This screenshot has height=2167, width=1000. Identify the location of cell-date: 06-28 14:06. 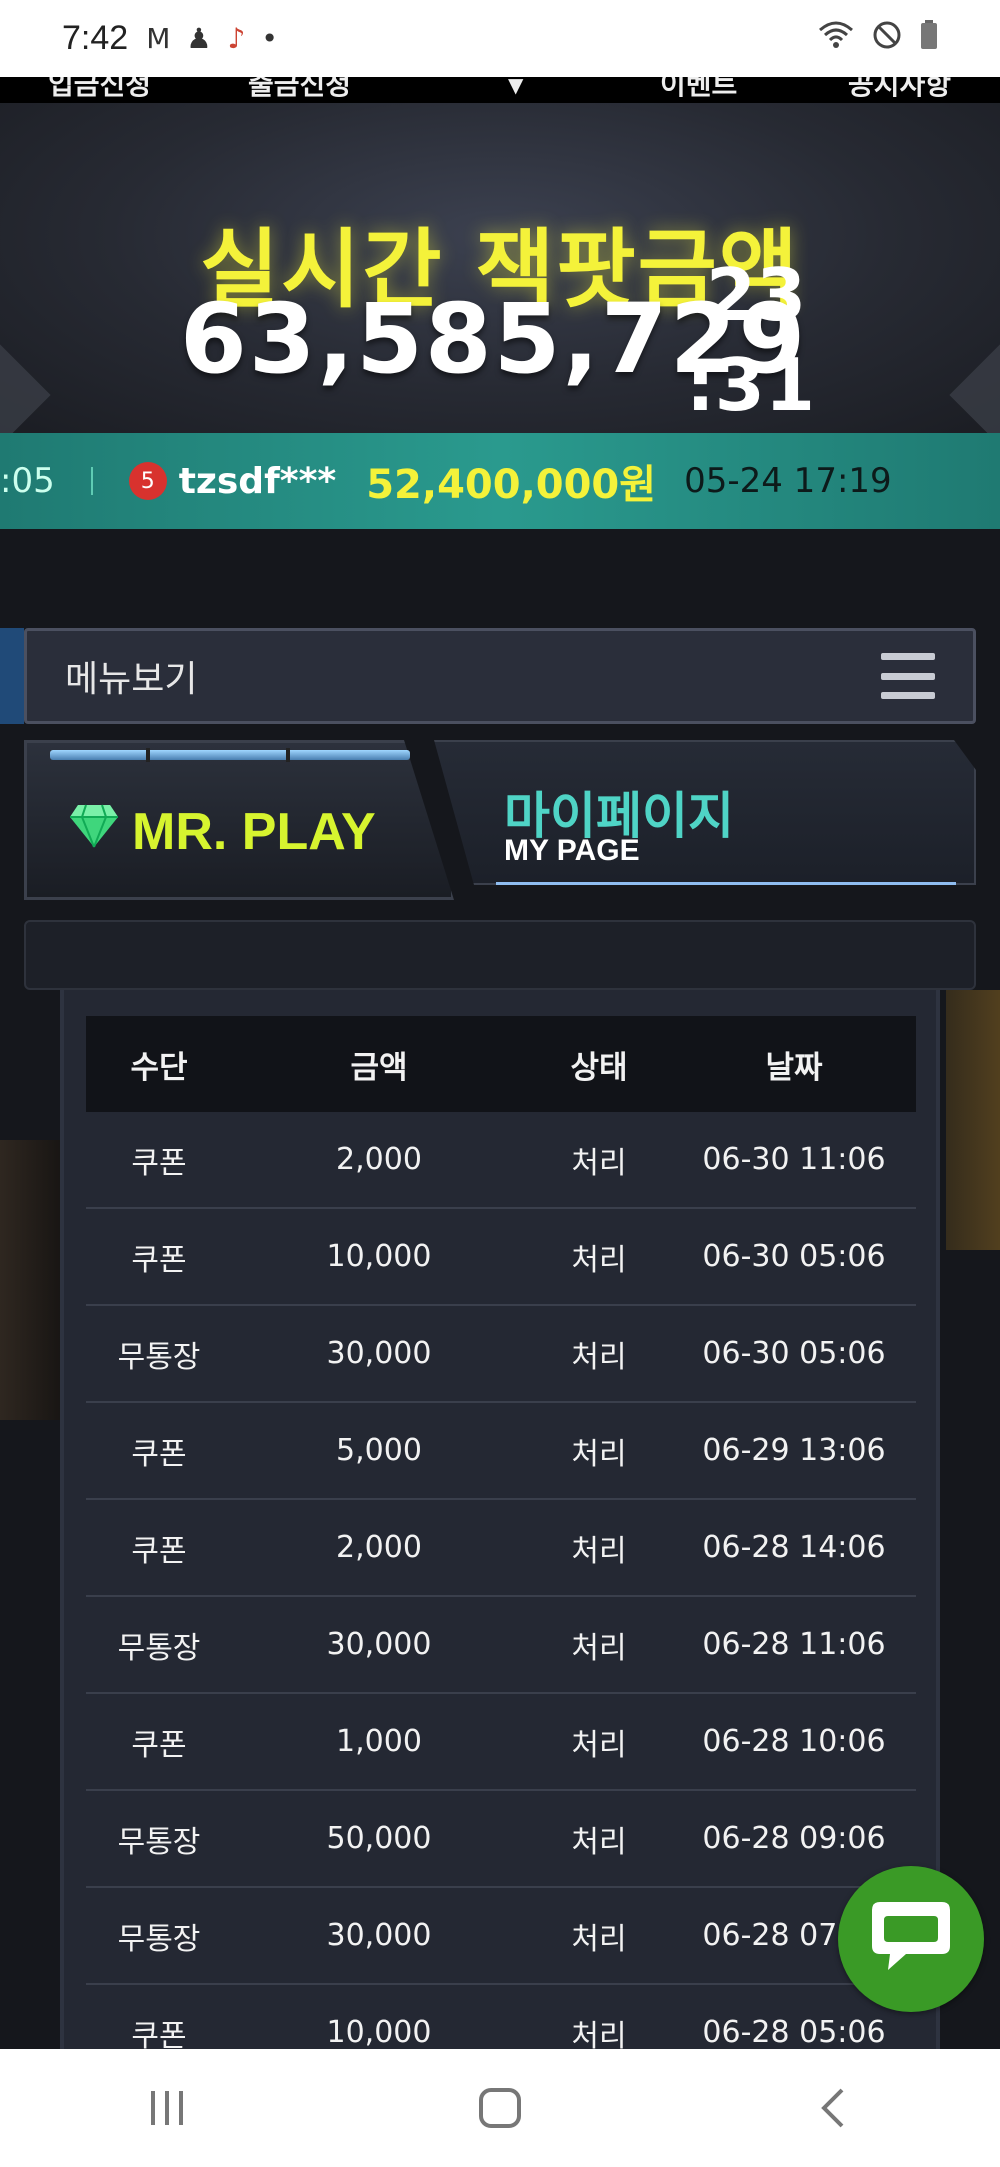
(794, 1547).